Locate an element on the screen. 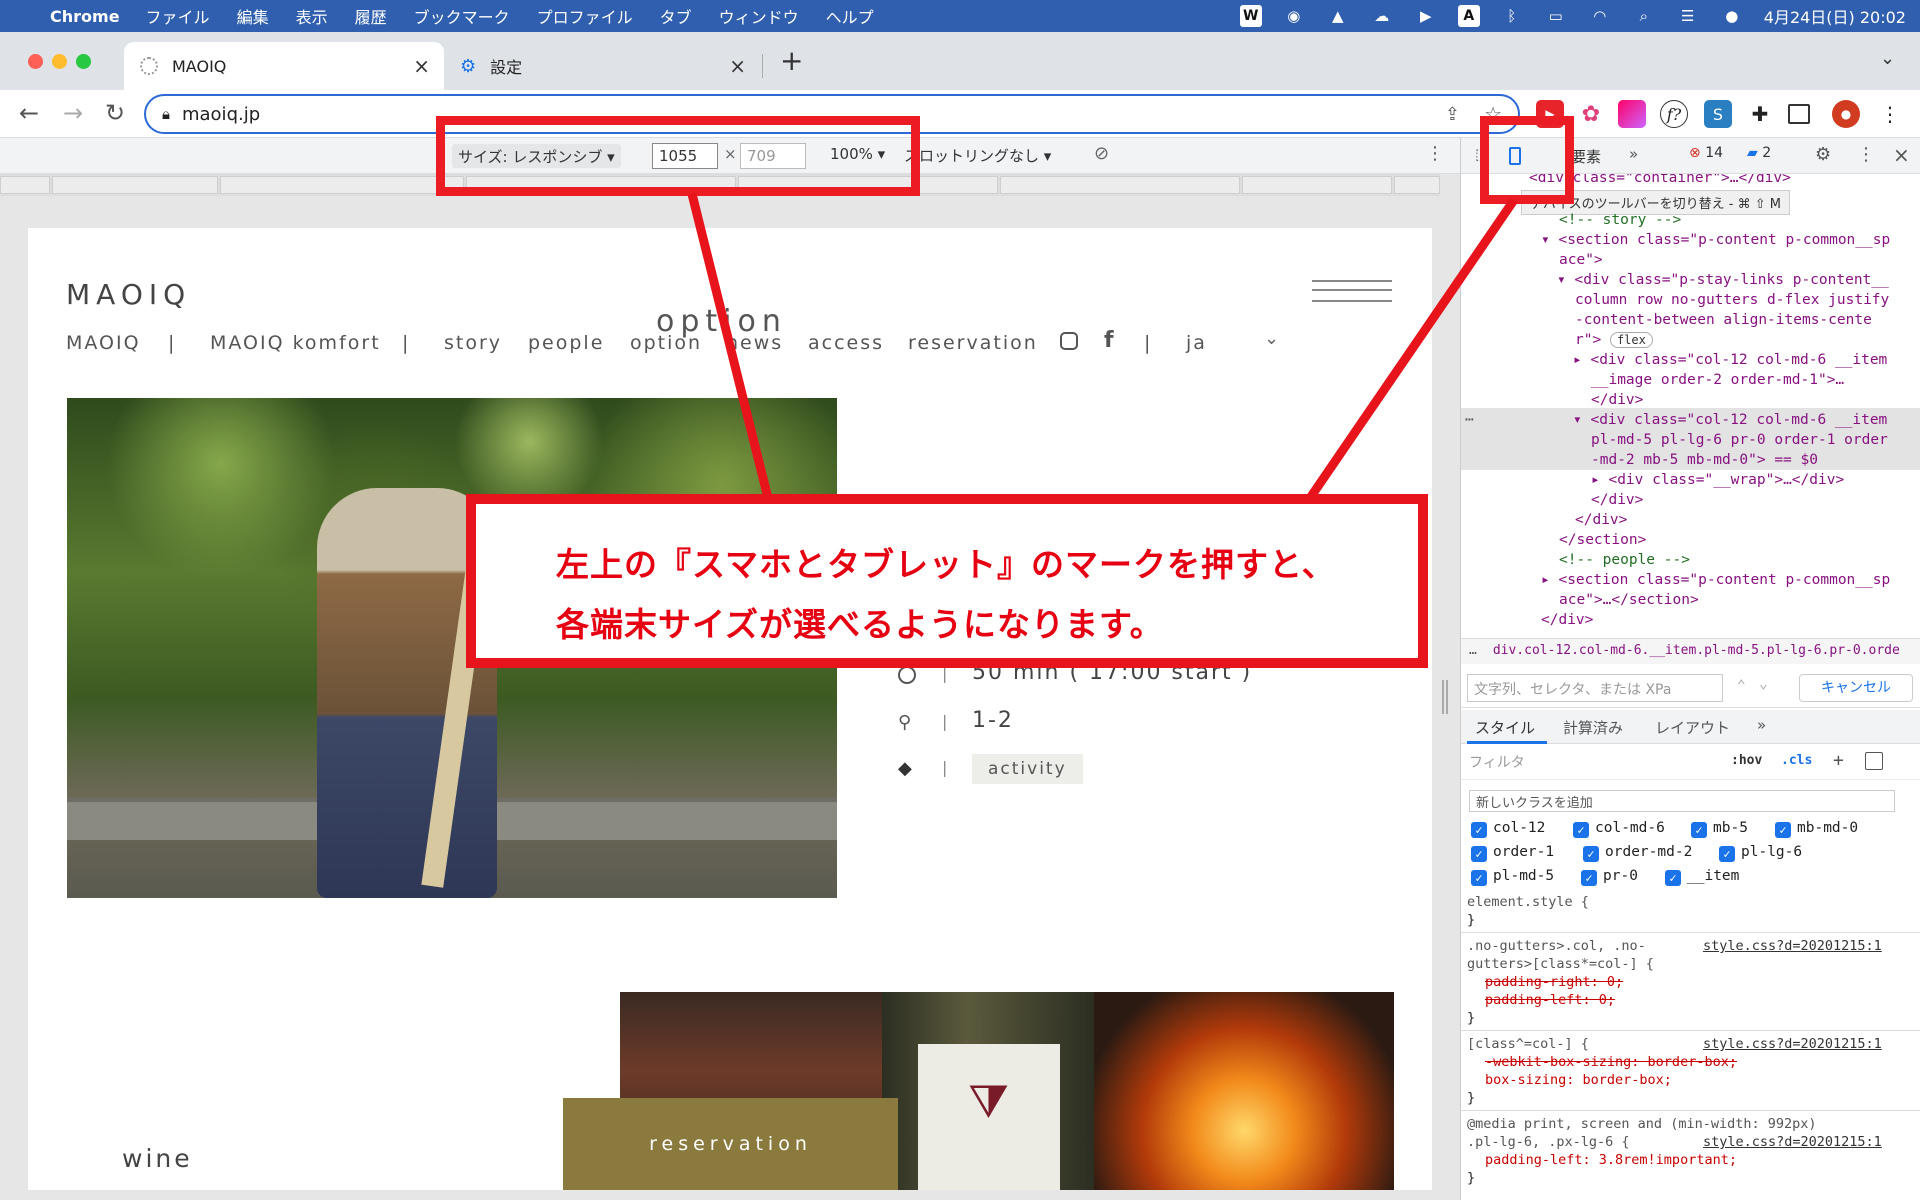 The height and width of the screenshot is (1200, 1920). rule-selector: .no-gutters>.col, .no- is located at coordinates (1556, 946).